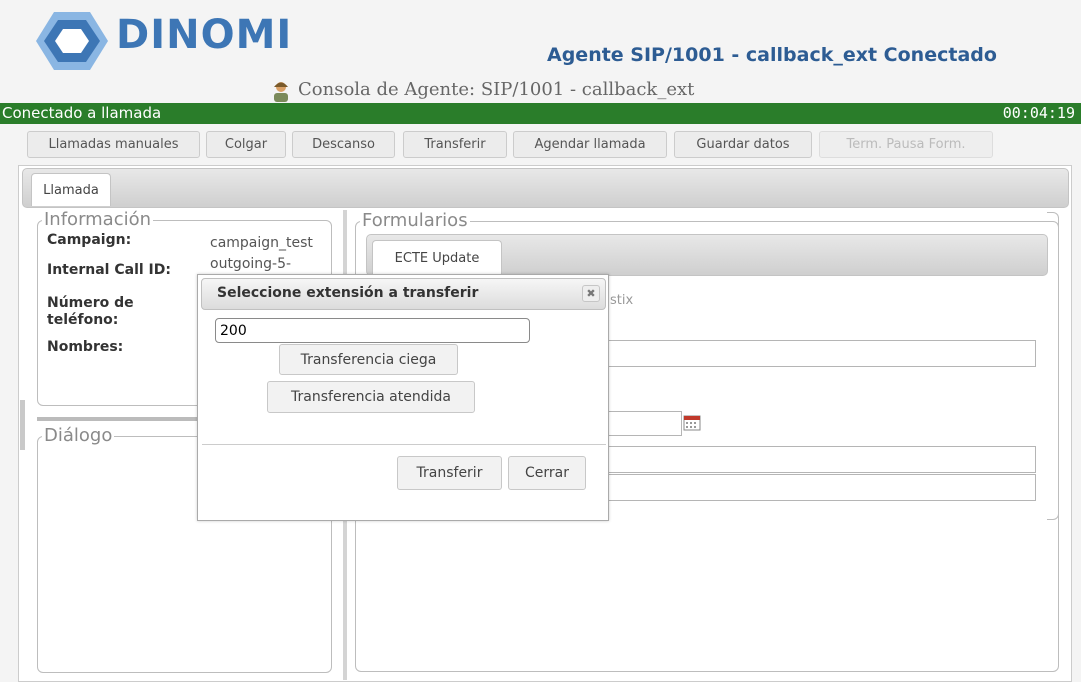  What do you see at coordinates (71, 189) in the screenshot?
I see `tab-call: Llamada` at bounding box center [71, 189].